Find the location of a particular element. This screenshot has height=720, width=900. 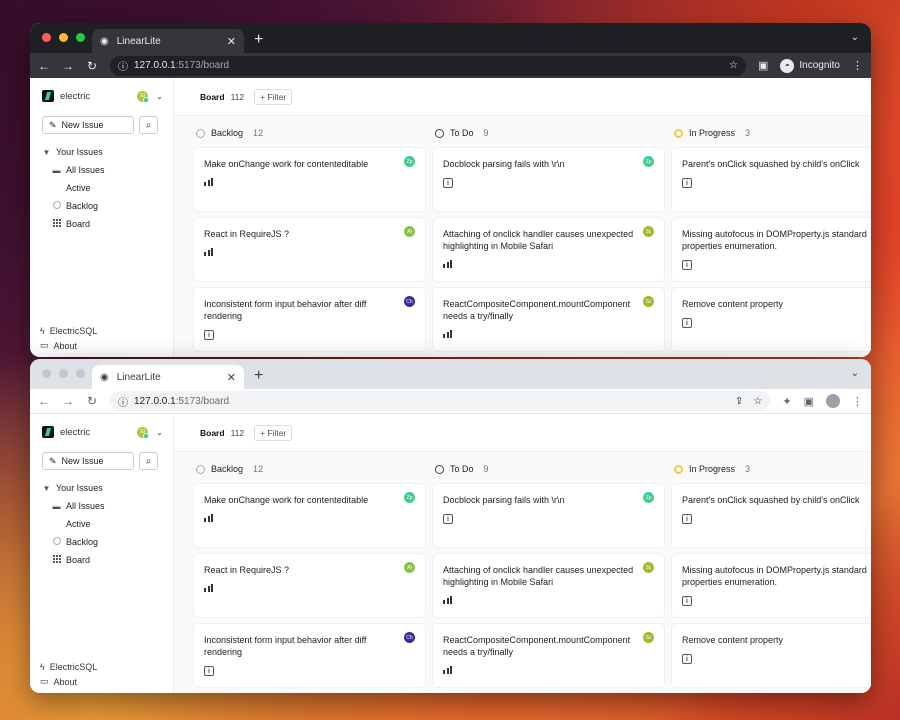

incognito-indicator: ◓ Incognito is located at coordinates (810, 65).